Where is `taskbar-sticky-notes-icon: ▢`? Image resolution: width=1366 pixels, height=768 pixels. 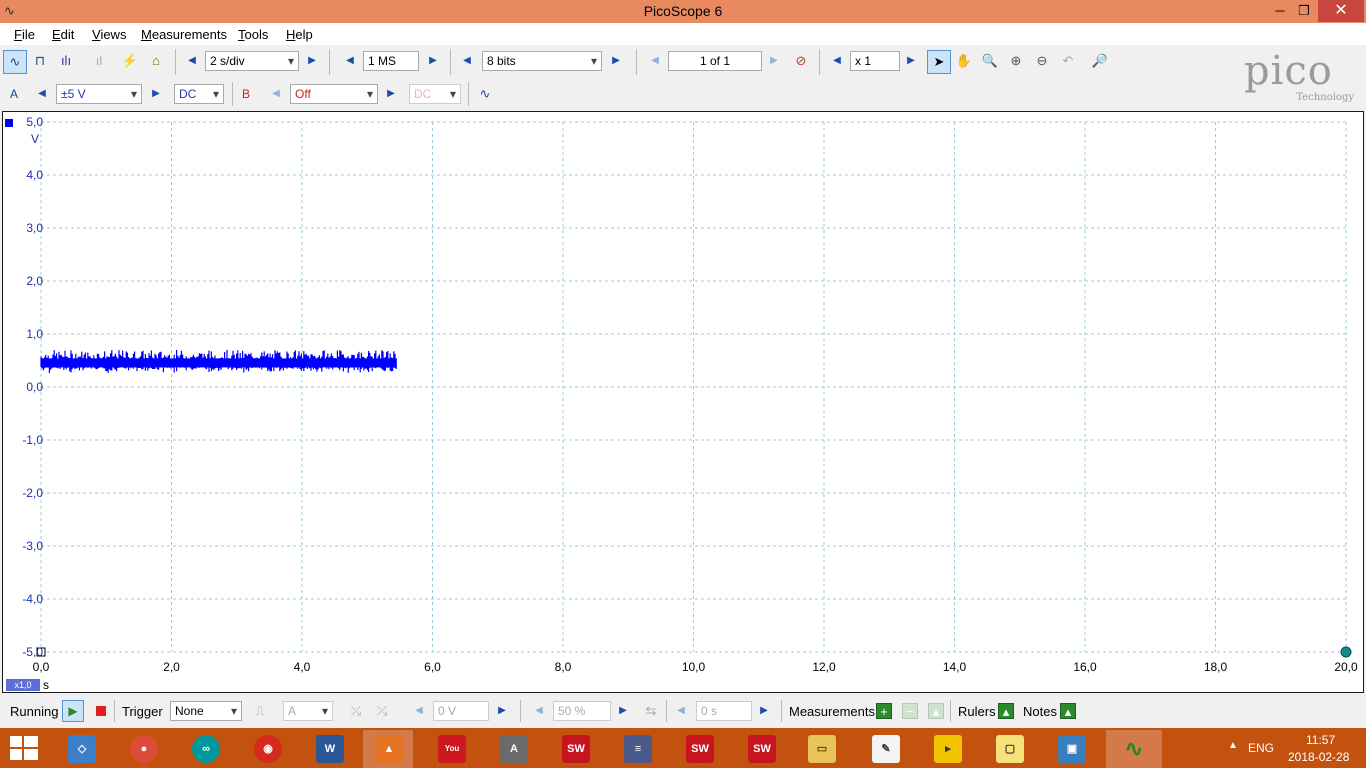 taskbar-sticky-notes-icon: ▢ is located at coordinates (1009, 749).